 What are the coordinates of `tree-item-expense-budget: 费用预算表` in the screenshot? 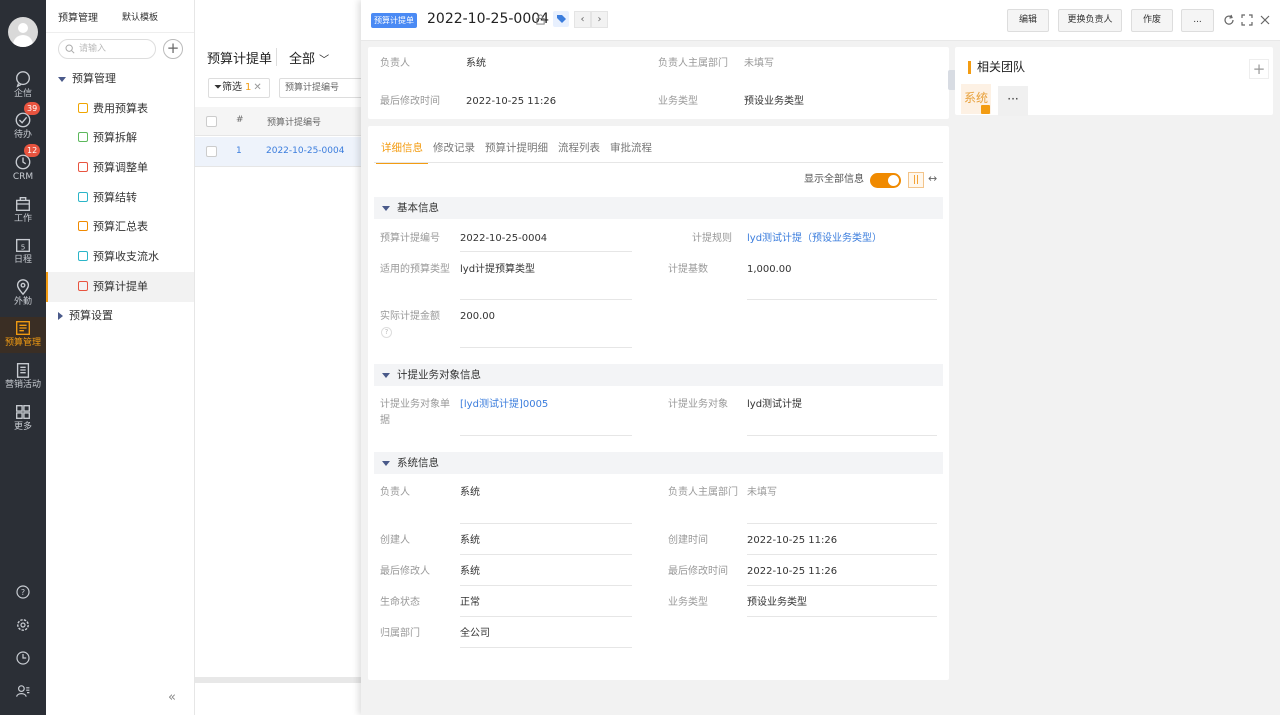 It's located at (120, 109).